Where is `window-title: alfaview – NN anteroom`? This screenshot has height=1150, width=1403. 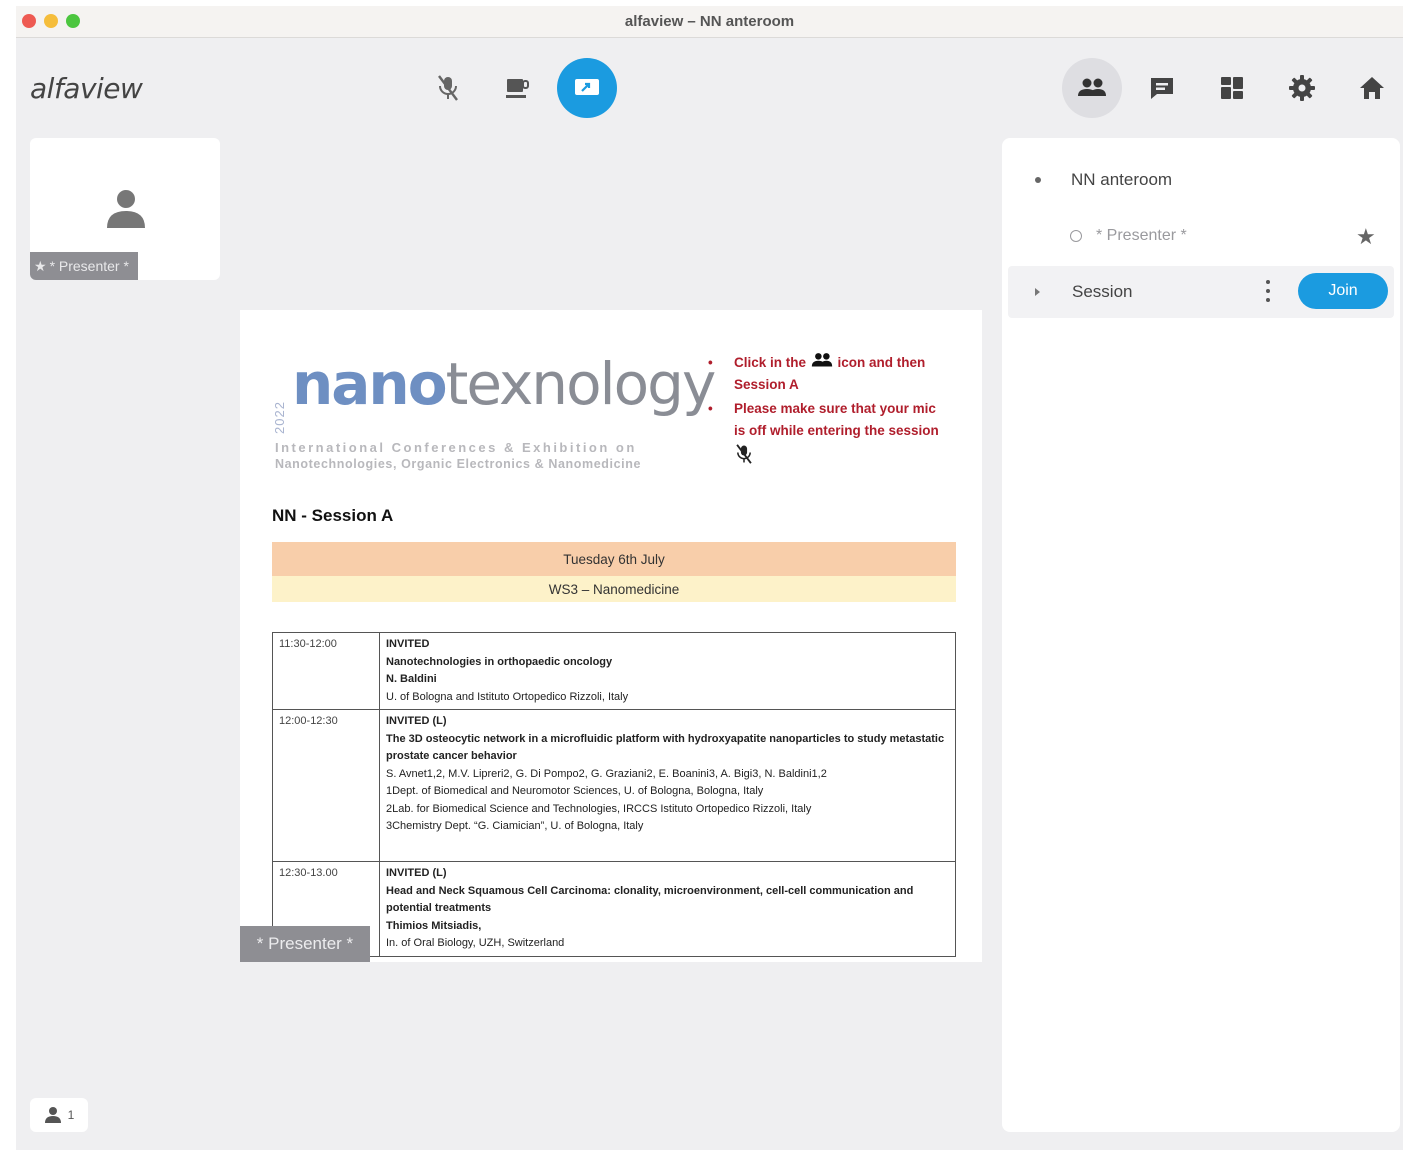 window-title: alfaview – NN anteroom is located at coordinates (709, 21).